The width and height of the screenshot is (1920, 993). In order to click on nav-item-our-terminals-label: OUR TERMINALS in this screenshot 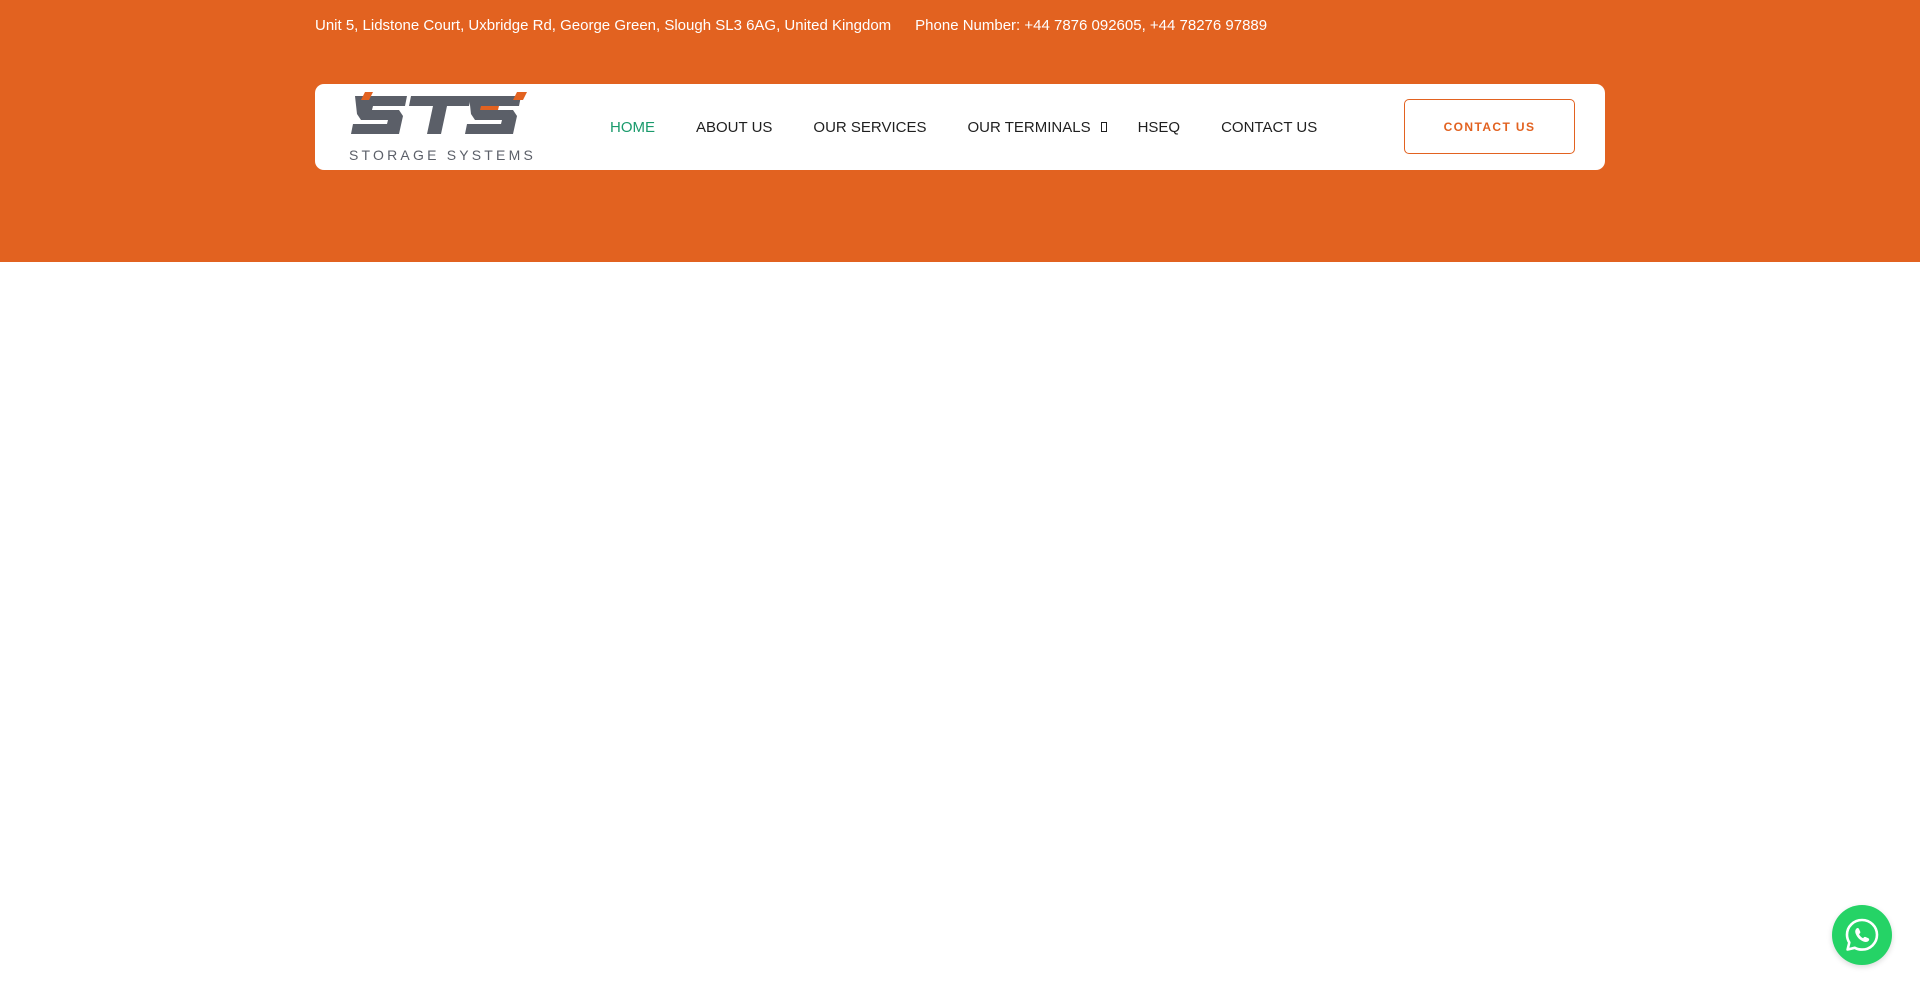, I will do `click(1029, 127)`.